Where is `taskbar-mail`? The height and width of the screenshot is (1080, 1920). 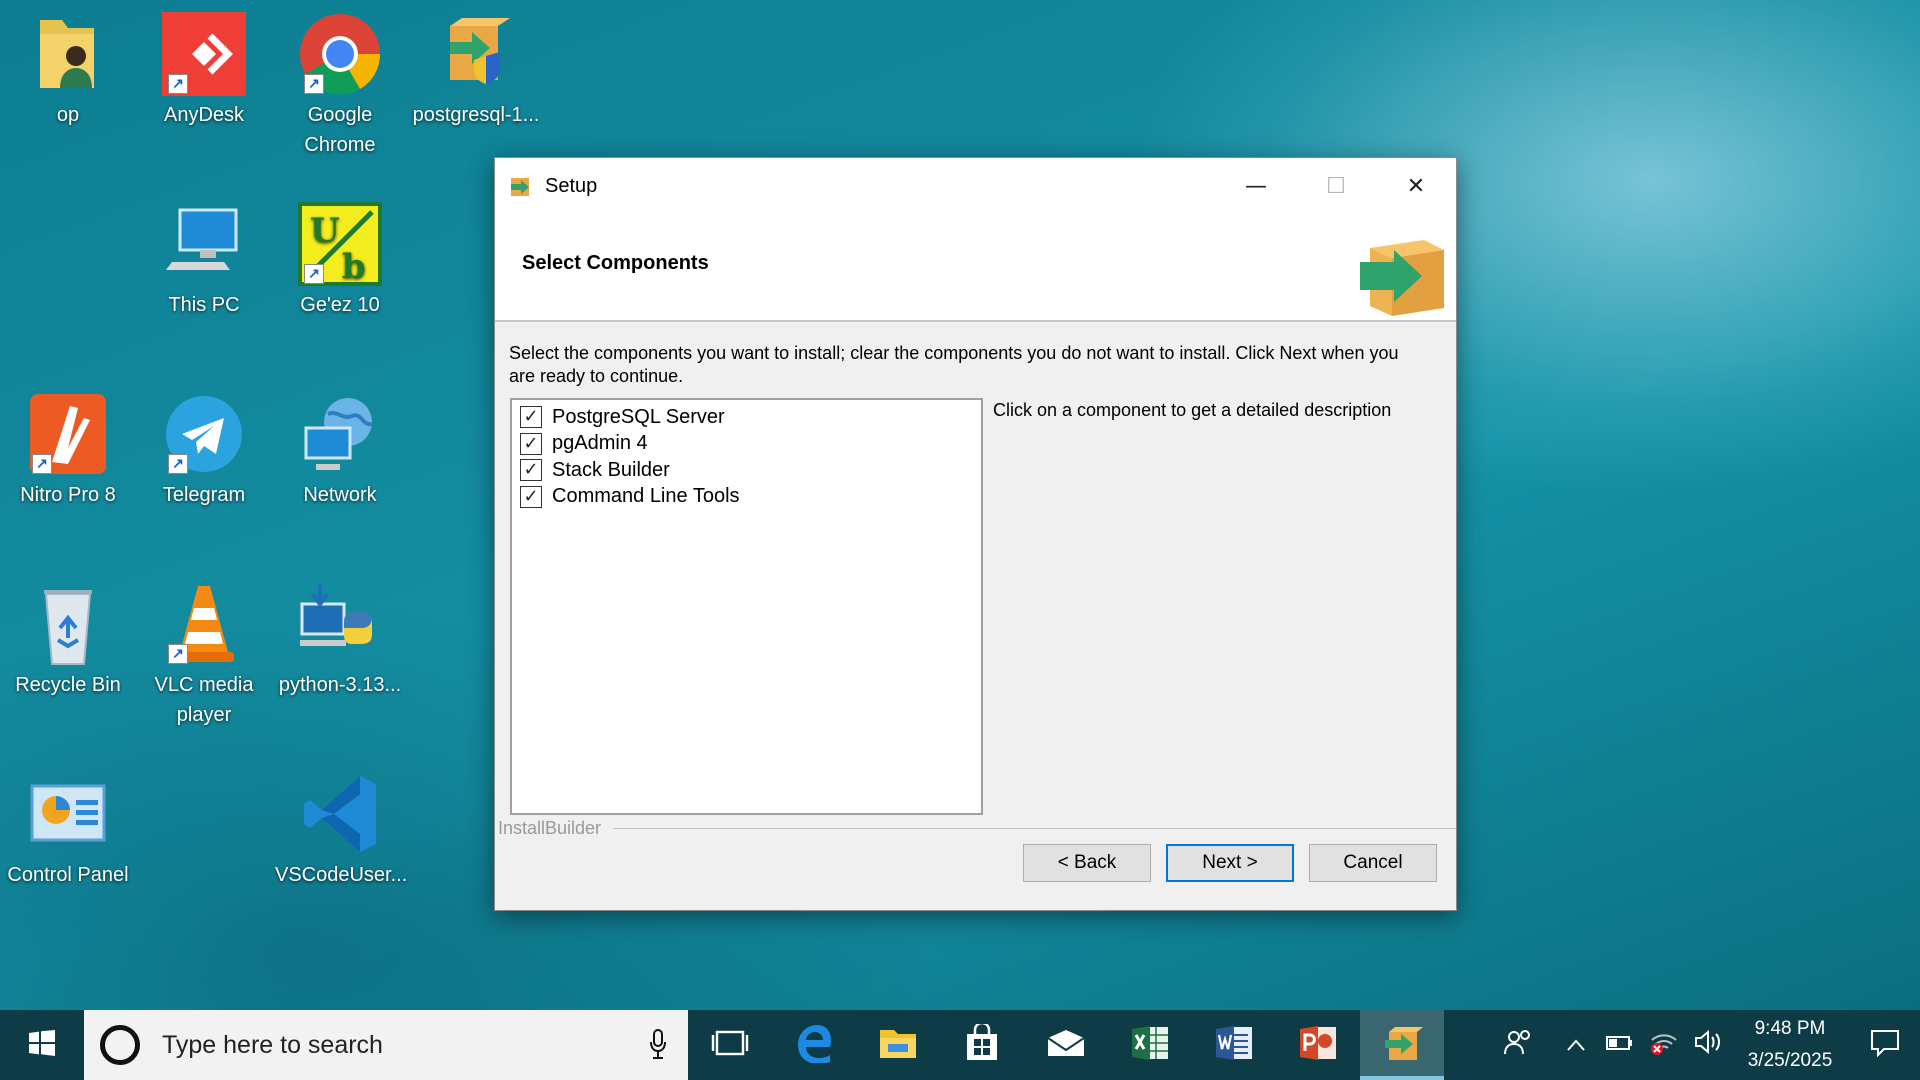
taskbar-mail is located at coordinates (1066, 1045).